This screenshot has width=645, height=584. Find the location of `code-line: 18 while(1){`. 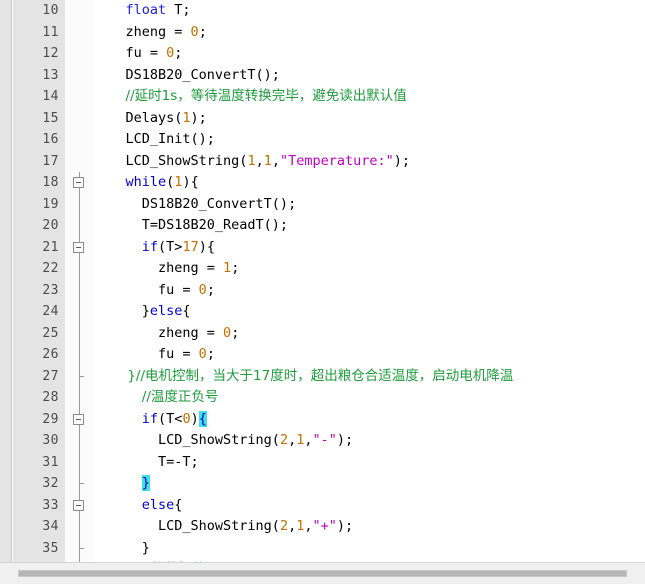

code-line: 18 while(1){ is located at coordinates (322, 183).